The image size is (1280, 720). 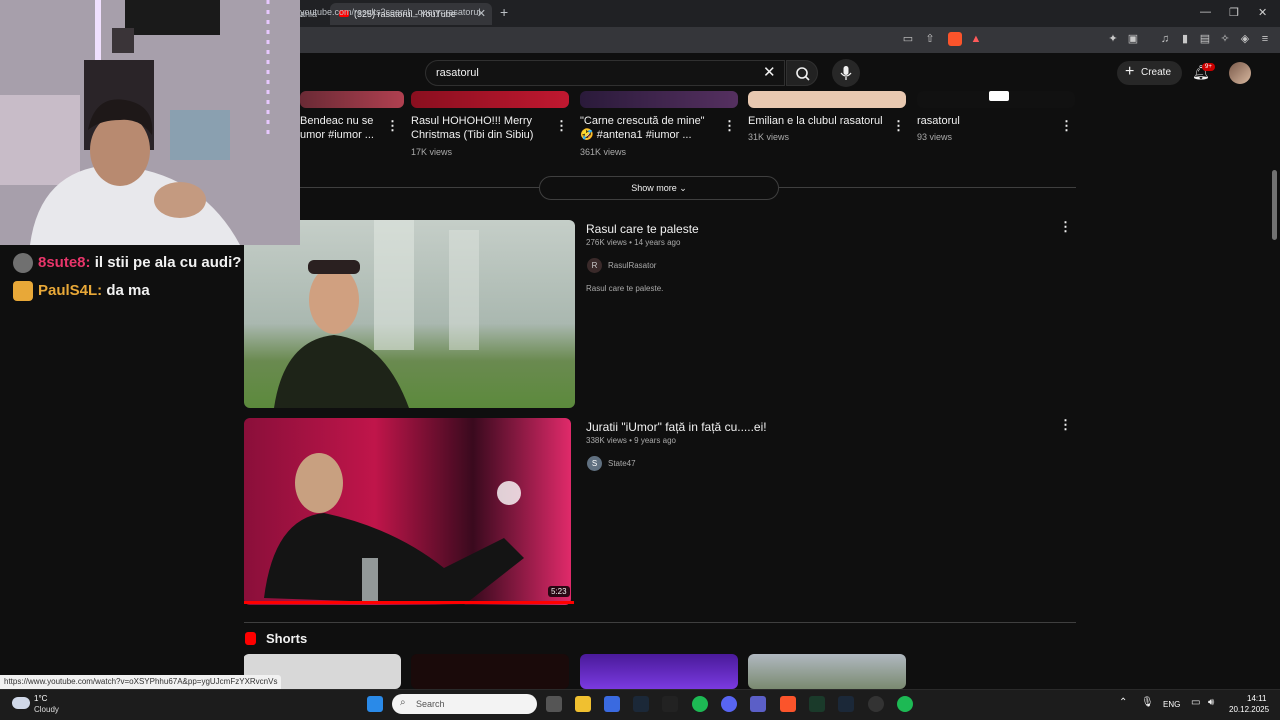 What do you see at coordinates (150, 122) in the screenshot?
I see `webcam-overlay` at bounding box center [150, 122].